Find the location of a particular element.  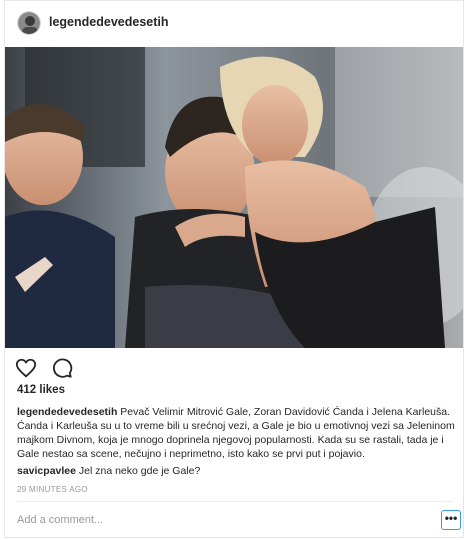

avatar is located at coordinates (29, 23).